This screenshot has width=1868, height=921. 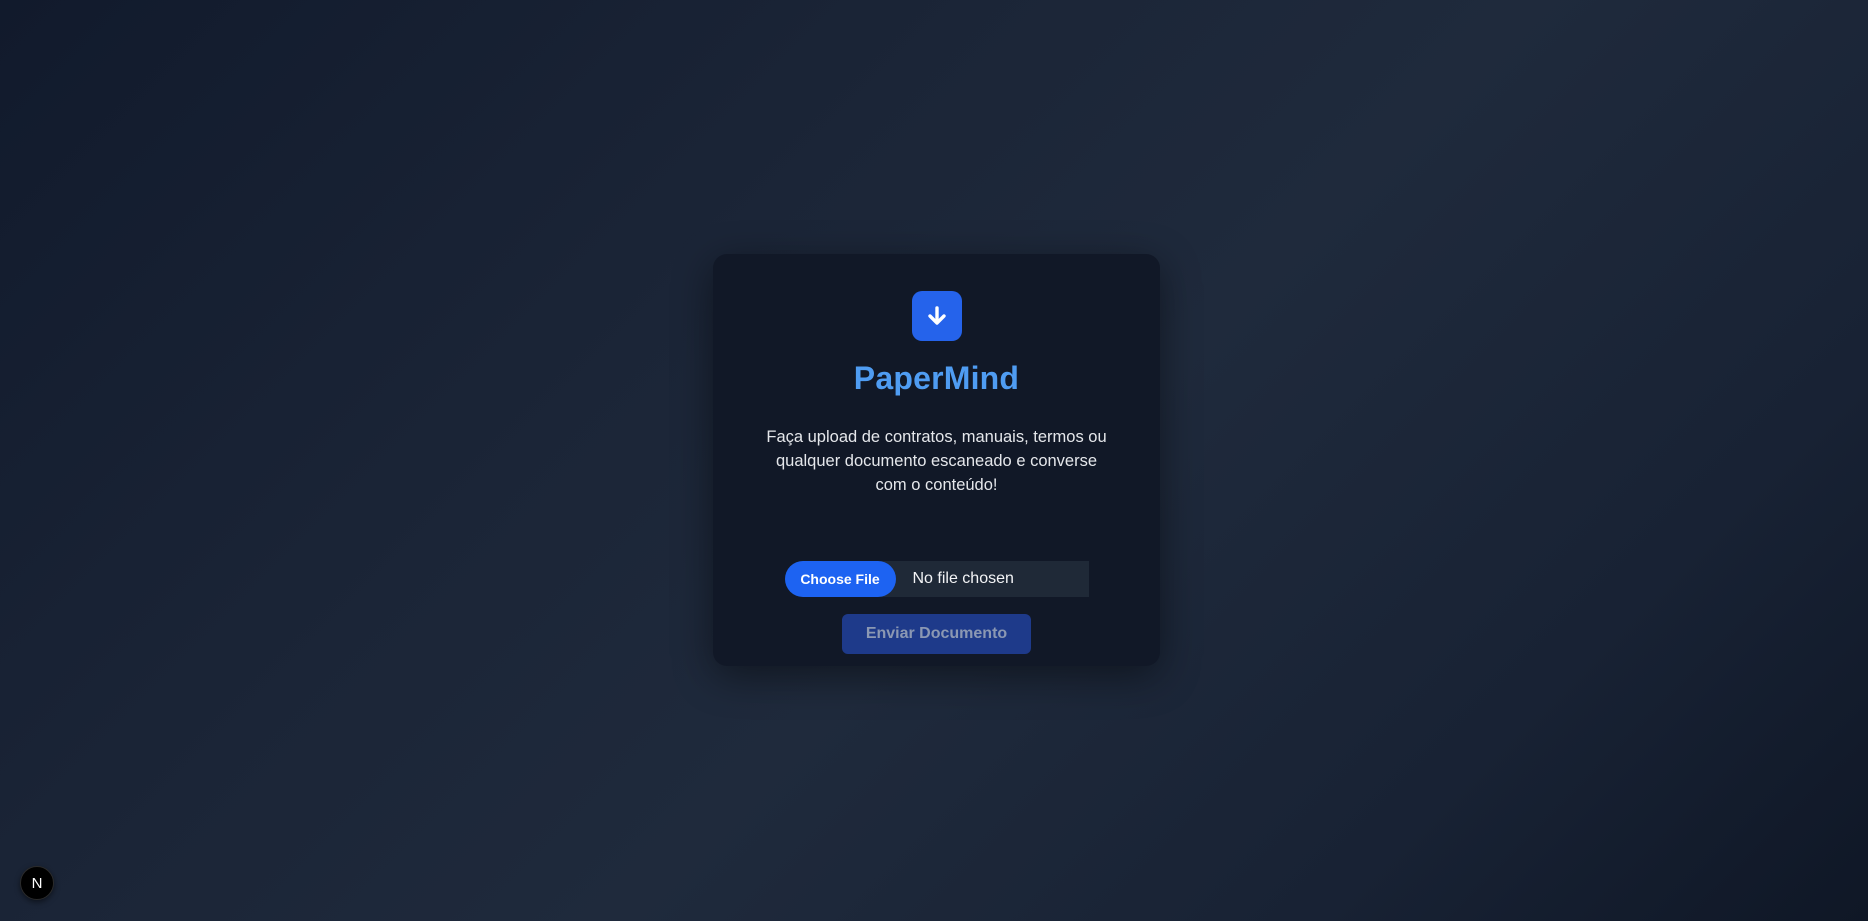 What do you see at coordinates (936, 316) in the screenshot?
I see `download-arrow-icon` at bounding box center [936, 316].